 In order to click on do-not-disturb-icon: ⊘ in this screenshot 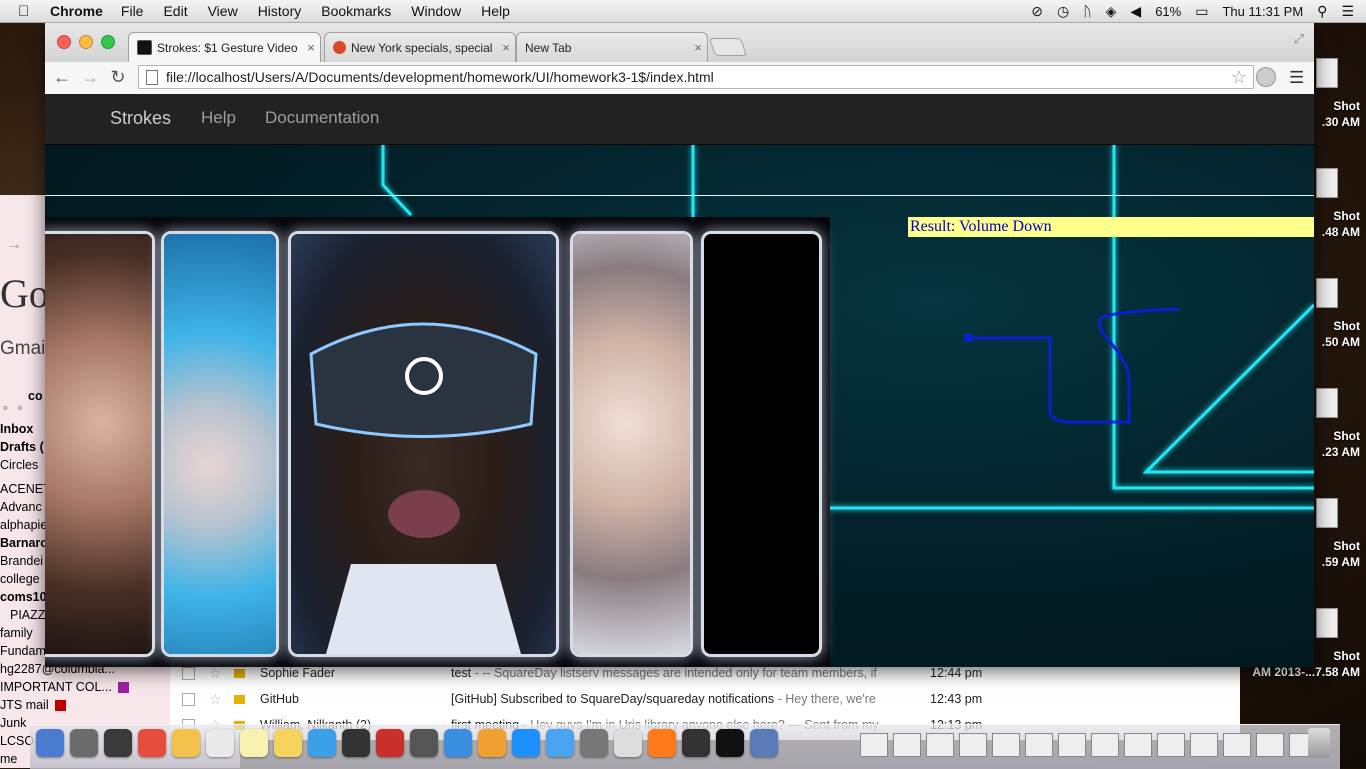, I will do `click(1037, 11)`.